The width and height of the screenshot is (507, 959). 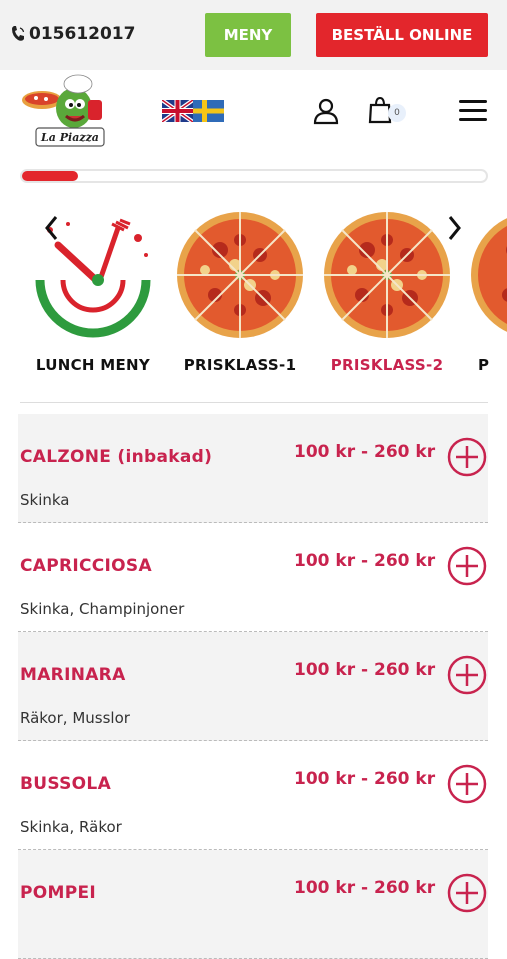 I want to click on item-name: CALZONE (inbakad), so click(x=116, y=457).